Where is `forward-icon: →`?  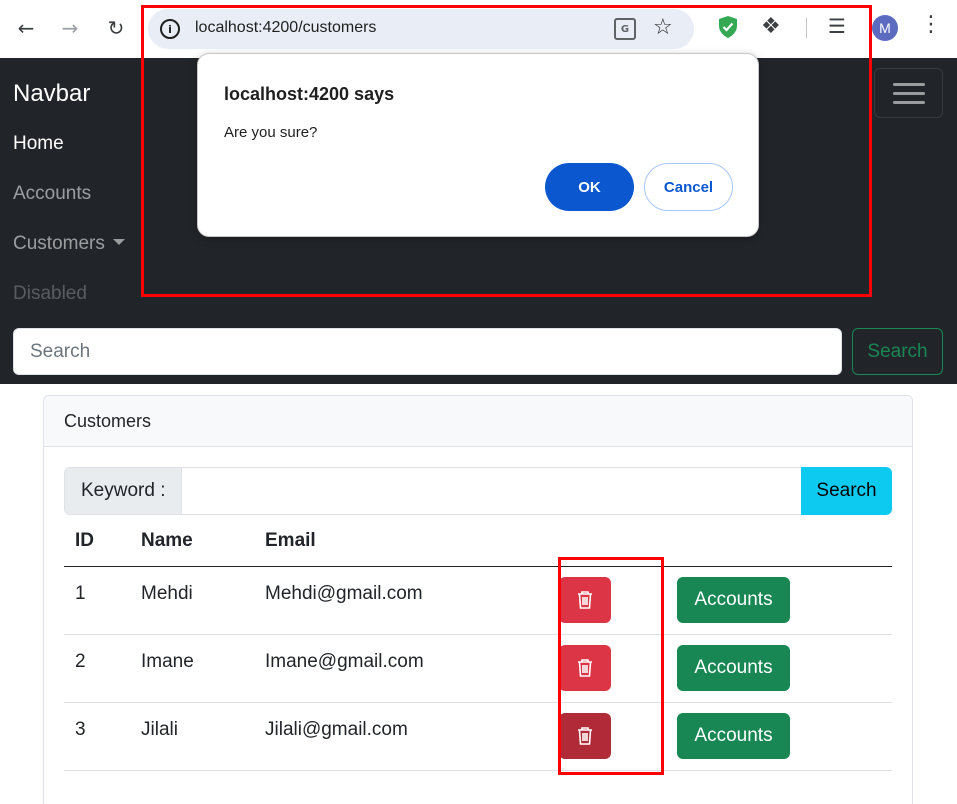 forward-icon: → is located at coordinates (70, 28).